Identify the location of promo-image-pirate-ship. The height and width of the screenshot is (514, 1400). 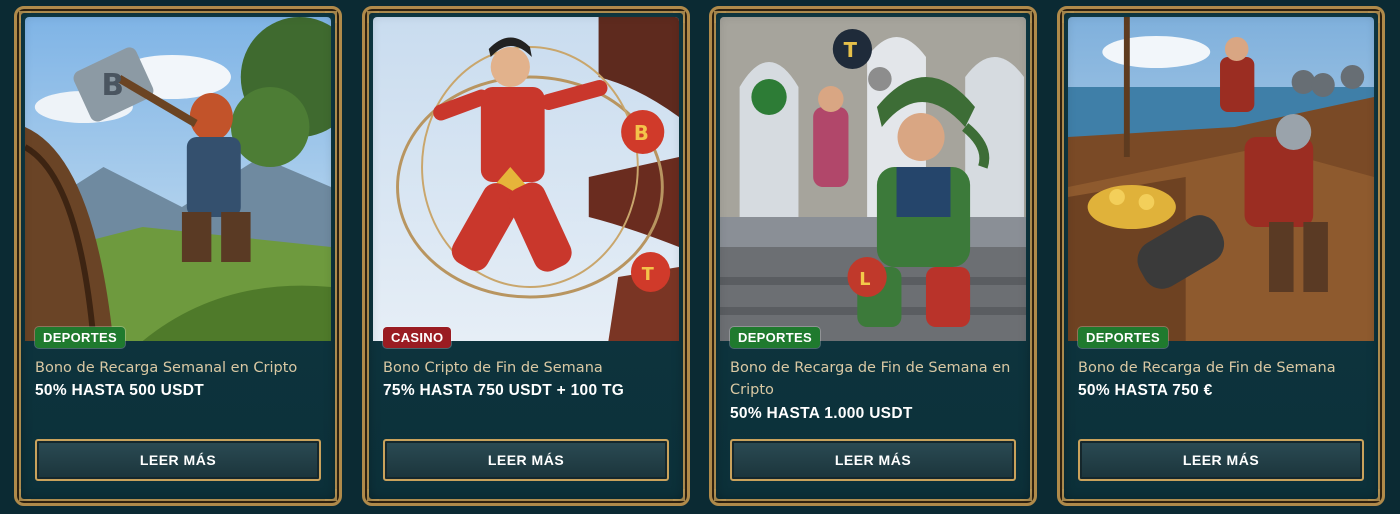
(1221, 179).